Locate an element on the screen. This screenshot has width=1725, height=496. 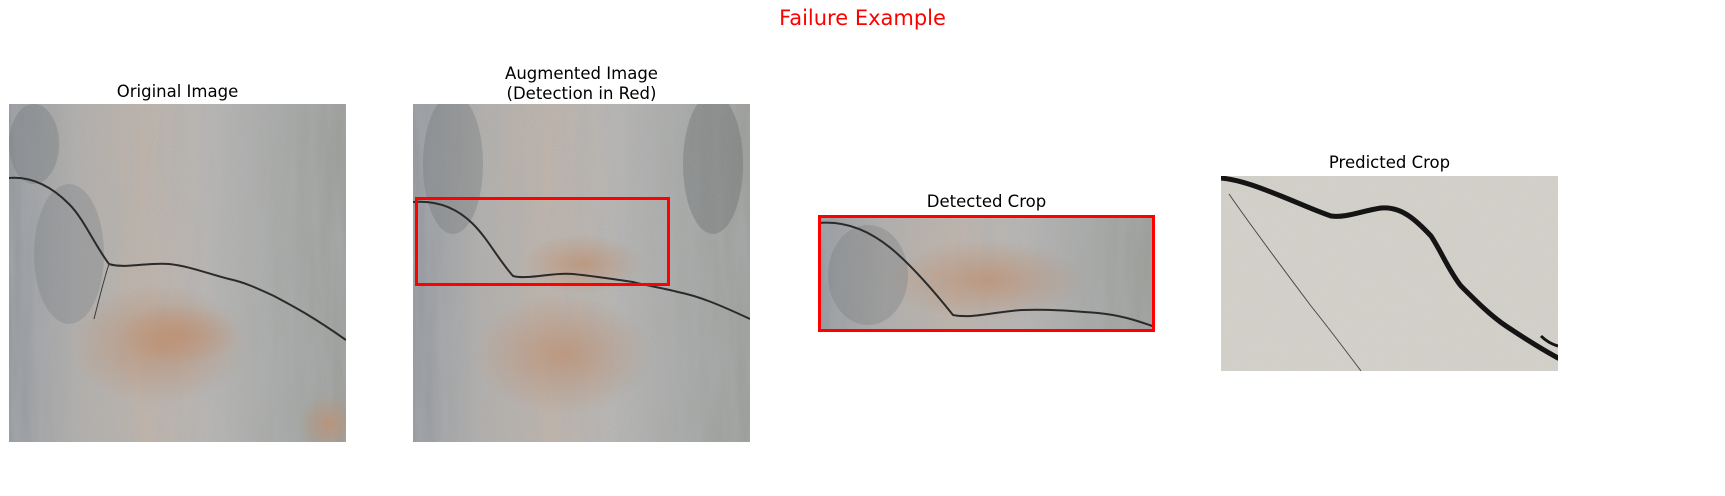
original-image is located at coordinates (177, 273).